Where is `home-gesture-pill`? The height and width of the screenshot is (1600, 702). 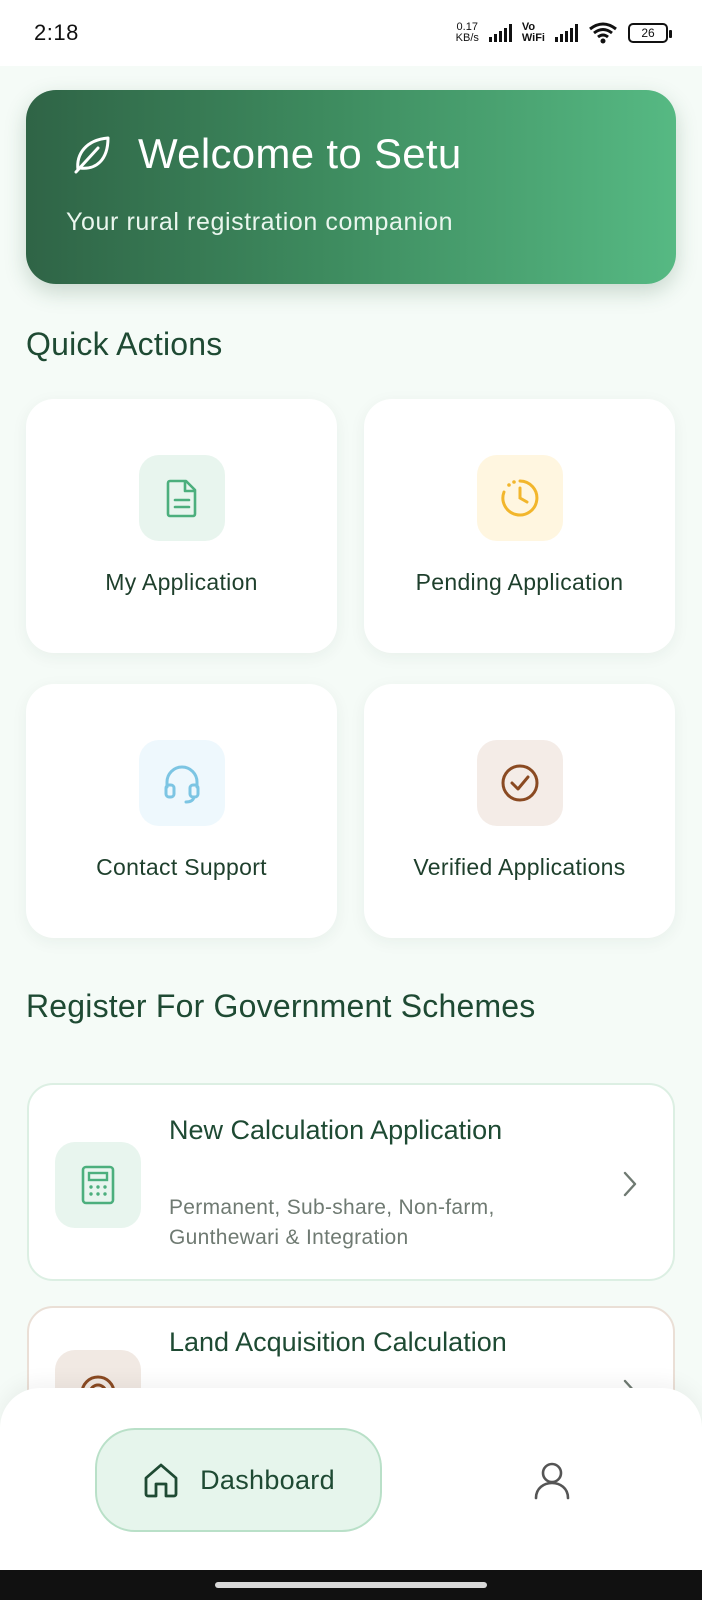 home-gesture-pill is located at coordinates (351, 1585).